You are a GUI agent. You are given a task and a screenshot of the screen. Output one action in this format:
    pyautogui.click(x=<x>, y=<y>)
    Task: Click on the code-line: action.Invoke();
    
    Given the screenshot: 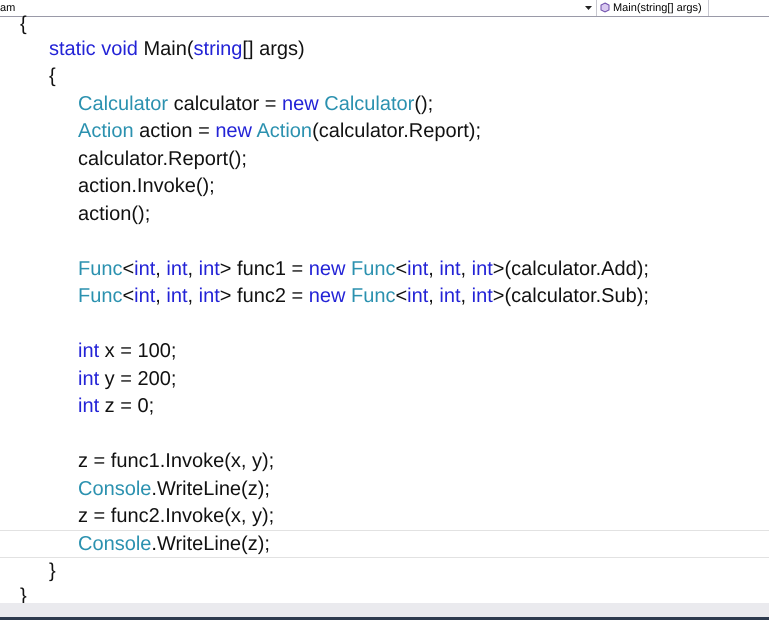 What is the action you would take?
    pyautogui.click(x=146, y=186)
    